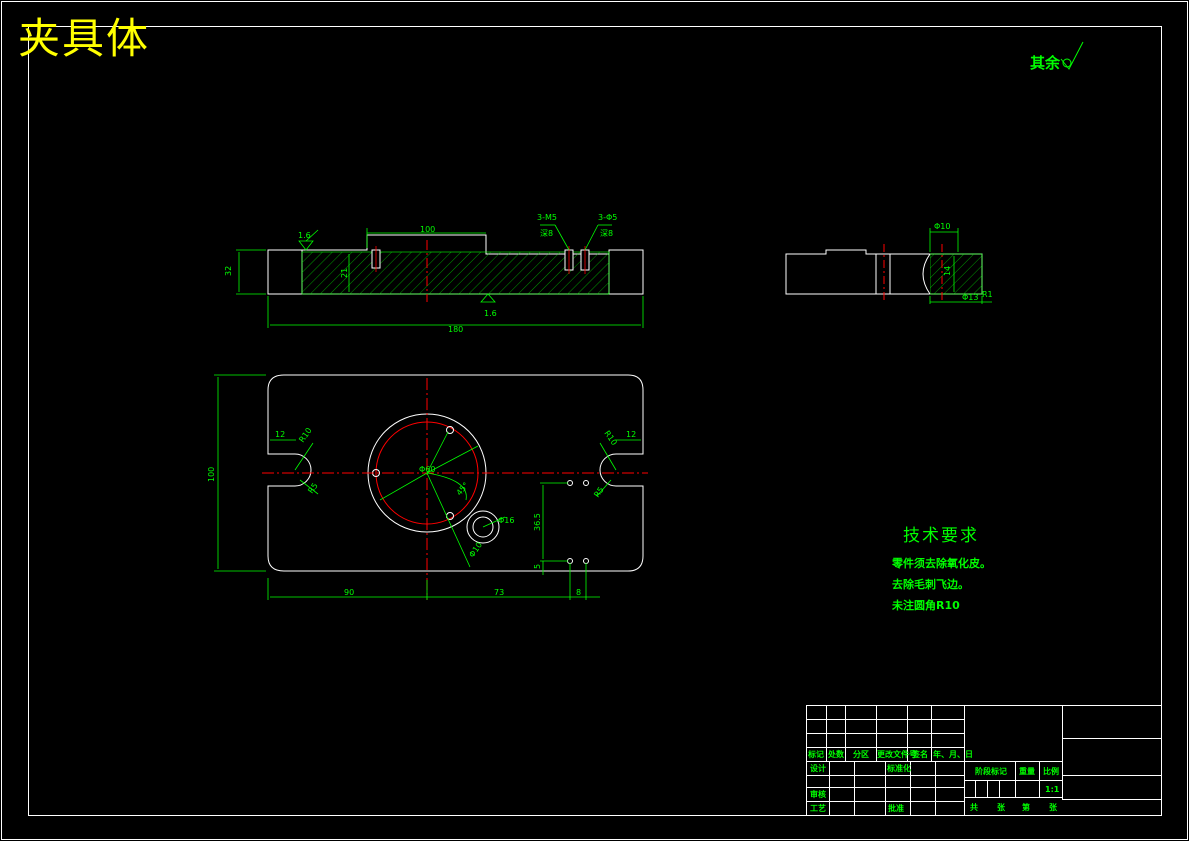 The image size is (1189, 841). Describe the element at coordinates (499, 592) in the screenshot. I see `plan-dim-73: 73` at that location.